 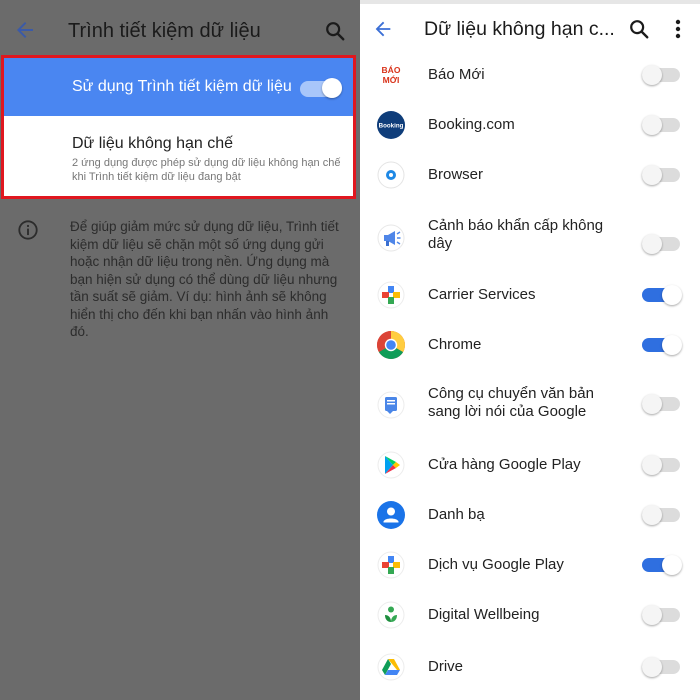 What do you see at coordinates (530, 345) in the screenshot?
I see `app-row-chrome: Chrome` at bounding box center [530, 345].